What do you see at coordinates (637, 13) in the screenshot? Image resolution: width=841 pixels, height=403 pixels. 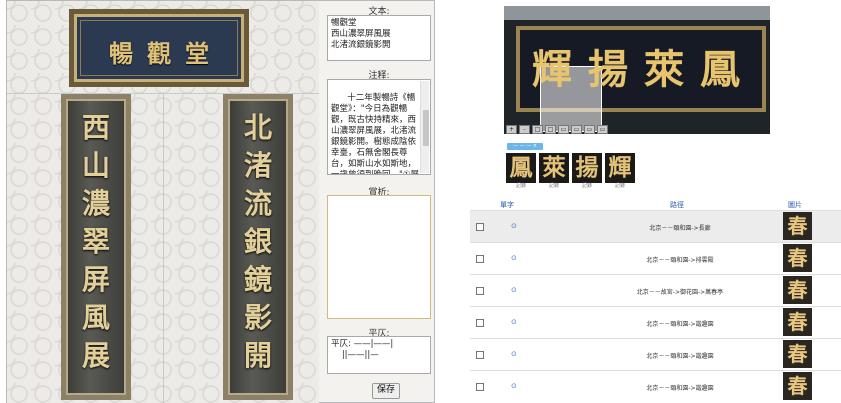 I see `eave-decoration` at bounding box center [637, 13].